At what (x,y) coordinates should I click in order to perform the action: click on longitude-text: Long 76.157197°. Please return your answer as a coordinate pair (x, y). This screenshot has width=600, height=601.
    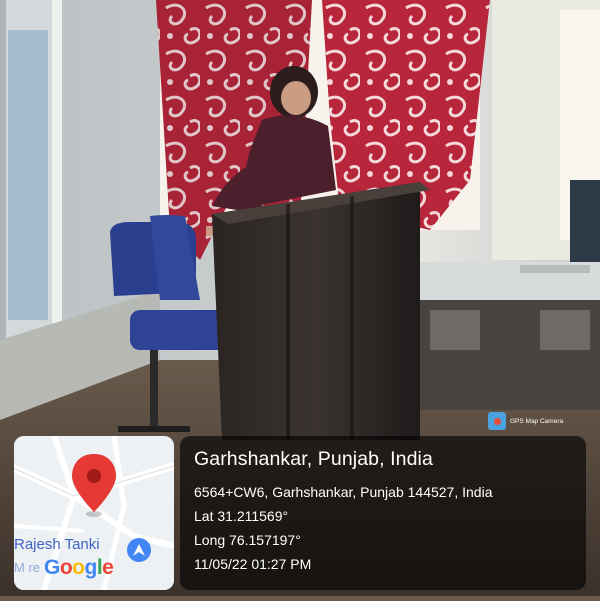
    Looking at the image, I should click on (247, 540).